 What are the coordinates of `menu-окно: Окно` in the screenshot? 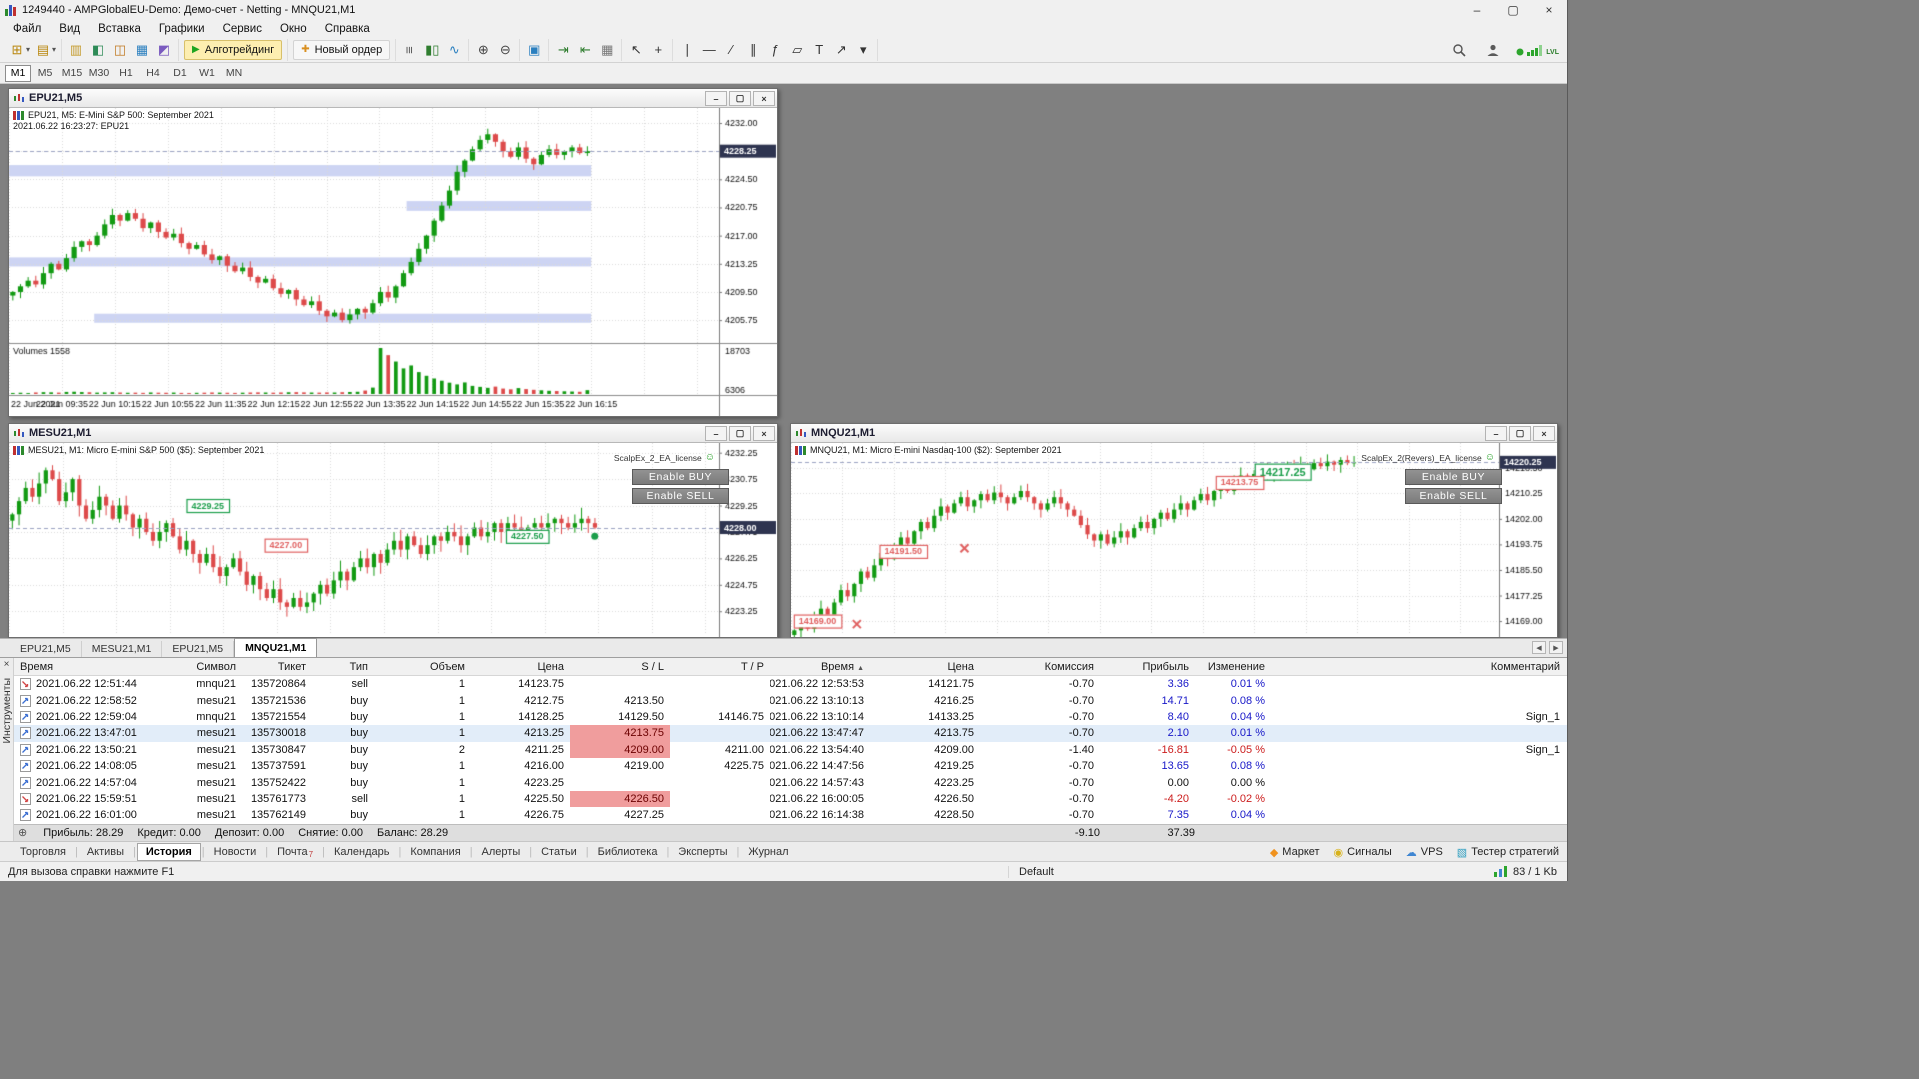 It's located at (293, 29).